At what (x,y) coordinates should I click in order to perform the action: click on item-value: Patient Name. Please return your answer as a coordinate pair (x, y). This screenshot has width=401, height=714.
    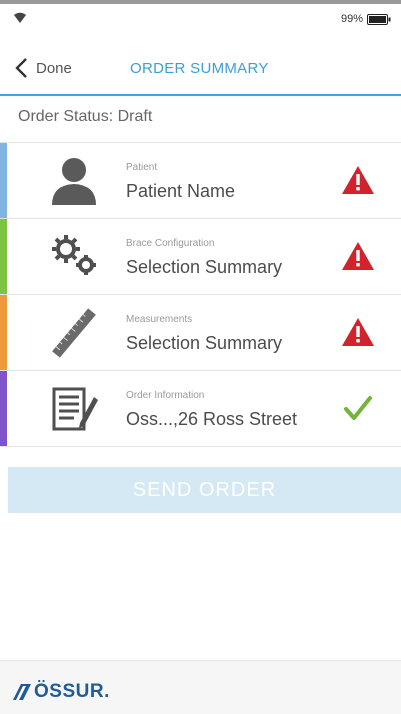
    Looking at the image, I should click on (181, 191).